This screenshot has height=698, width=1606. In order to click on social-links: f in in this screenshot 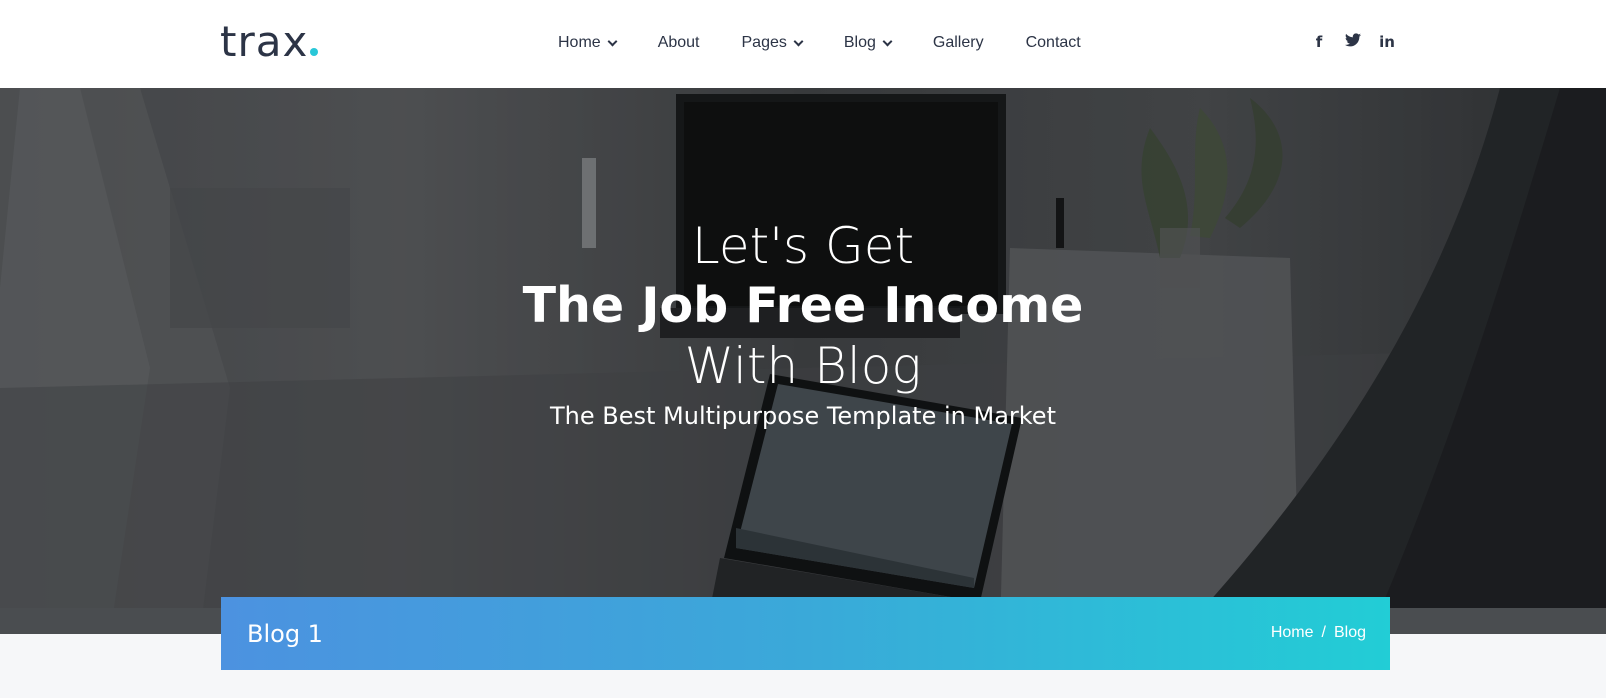, I will do `click(1353, 42)`.